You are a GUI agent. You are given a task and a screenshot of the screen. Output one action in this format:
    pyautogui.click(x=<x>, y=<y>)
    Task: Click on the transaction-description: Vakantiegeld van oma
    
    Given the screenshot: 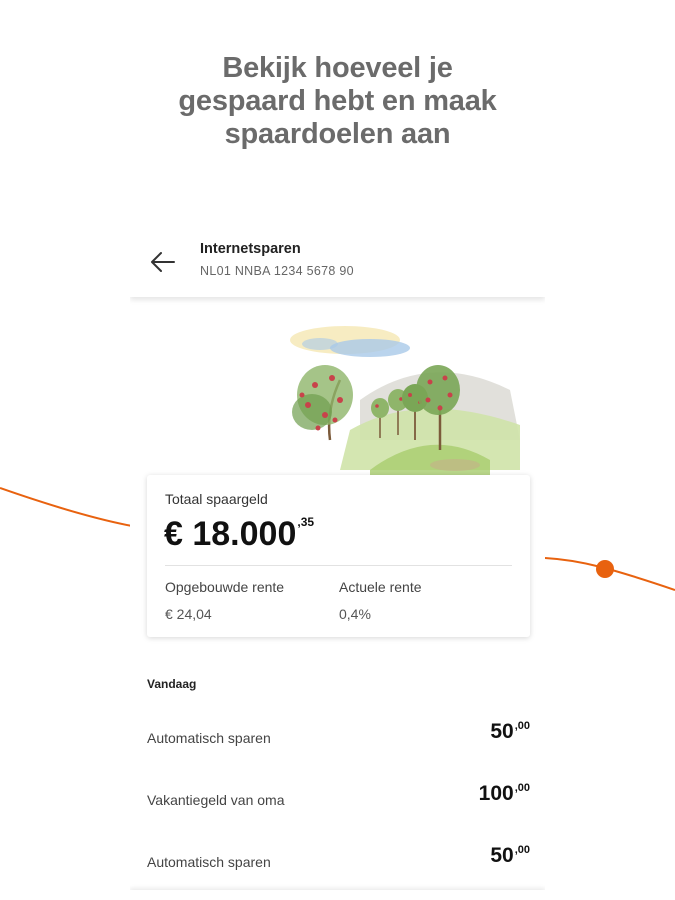 What is the action you would take?
    pyautogui.click(x=216, y=800)
    